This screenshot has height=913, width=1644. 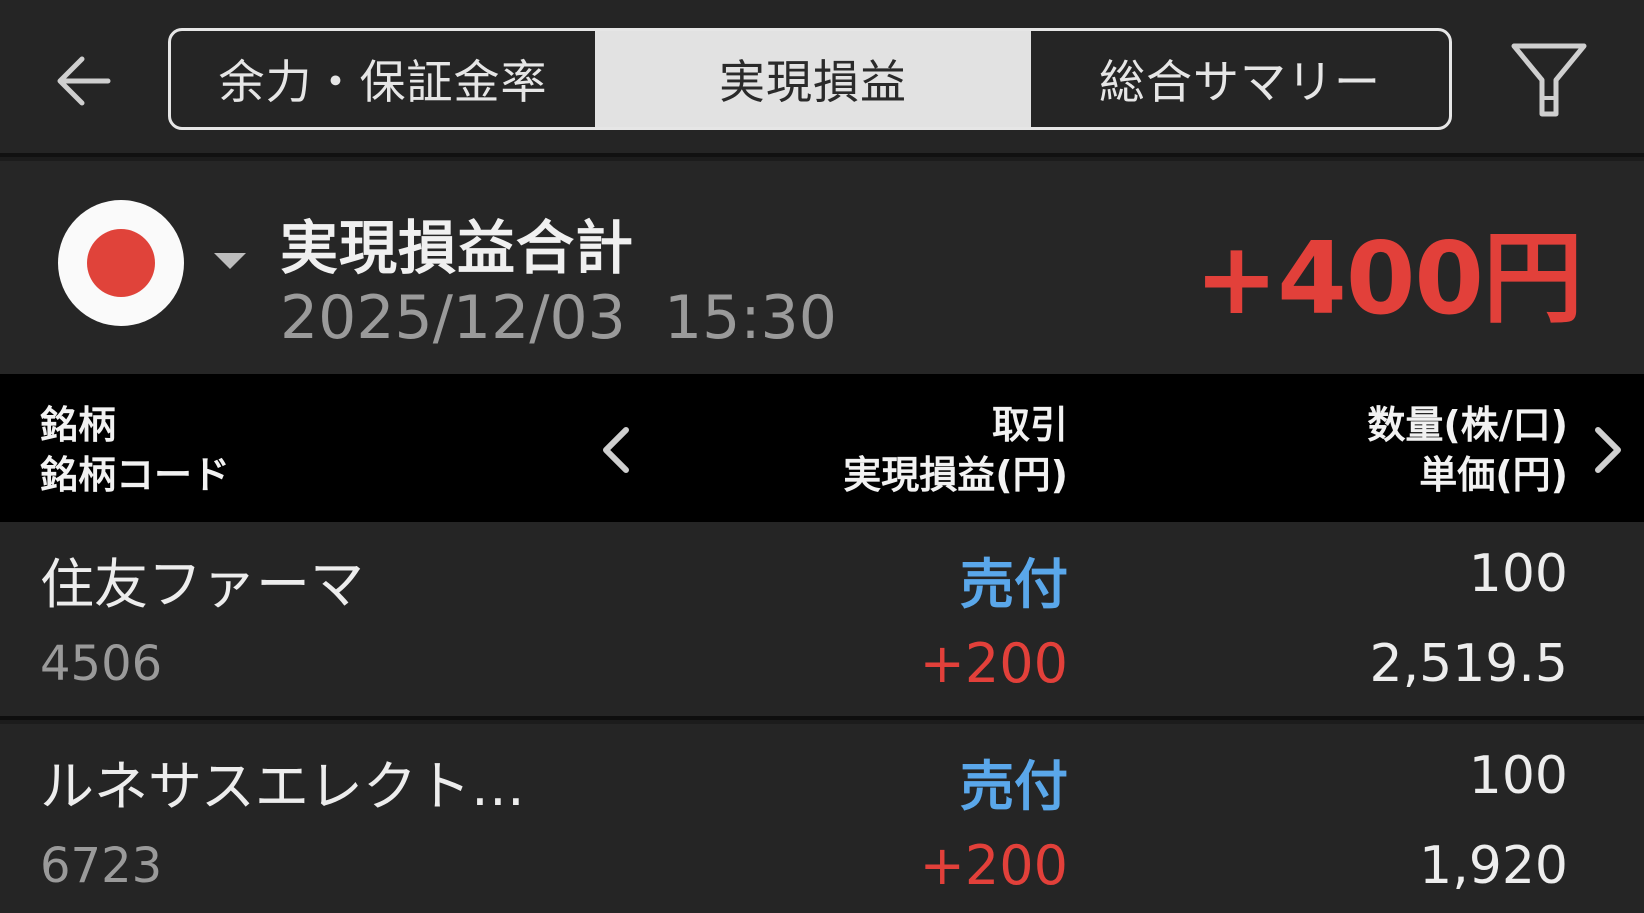 What do you see at coordinates (813, 79) in the screenshot?
I see `tab-realized-pl: 実現損益` at bounding box center [813, 79].